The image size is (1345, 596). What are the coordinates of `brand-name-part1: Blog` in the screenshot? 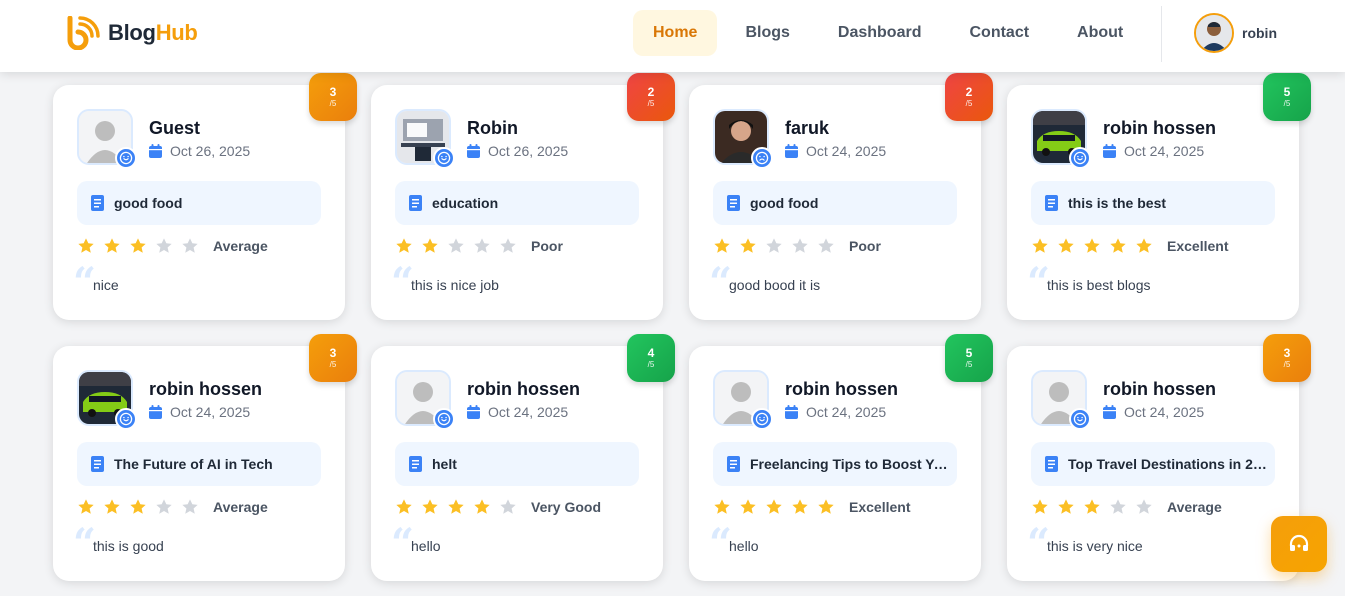 It's located at (132, 32).